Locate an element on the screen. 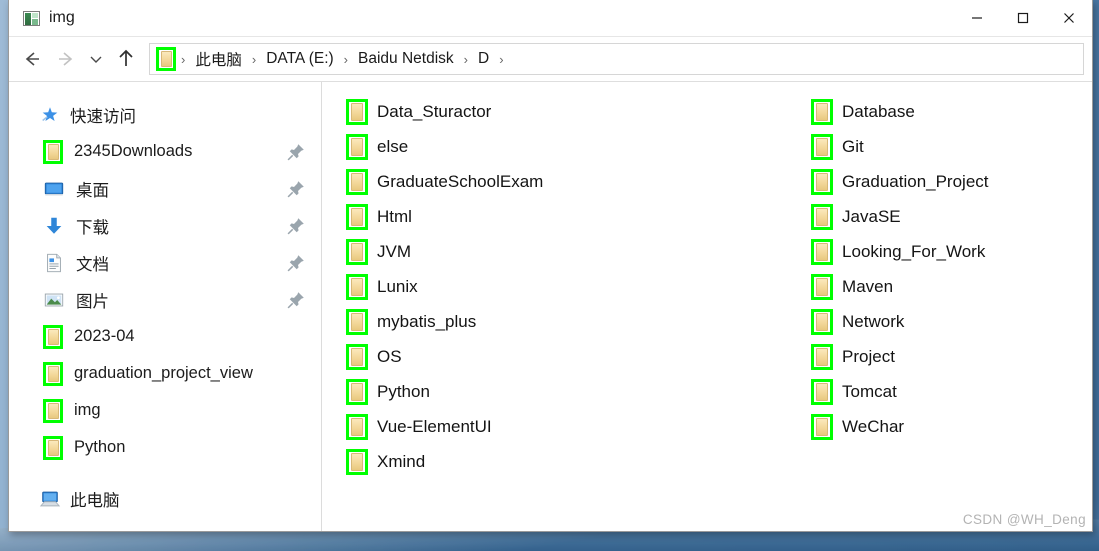  file-item-name: Lunix is located at coordinates (397, 286).